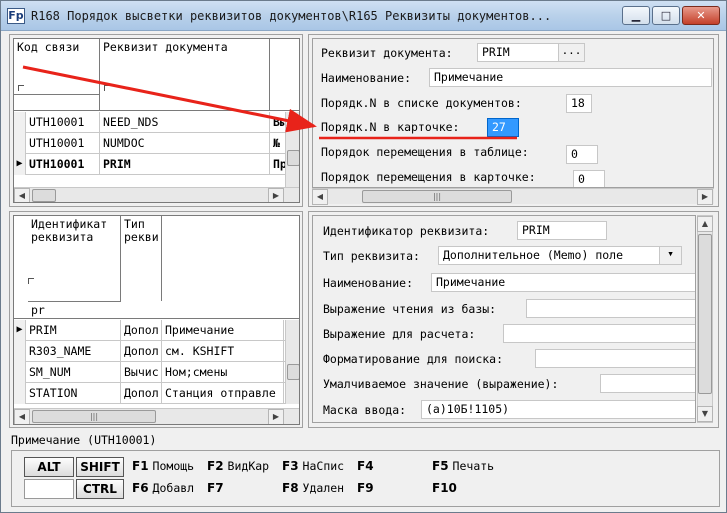  Describe the element at coordinates (238, 466) in the screenshot. I see `fkey-f2: F2 ВидКар` at that location.